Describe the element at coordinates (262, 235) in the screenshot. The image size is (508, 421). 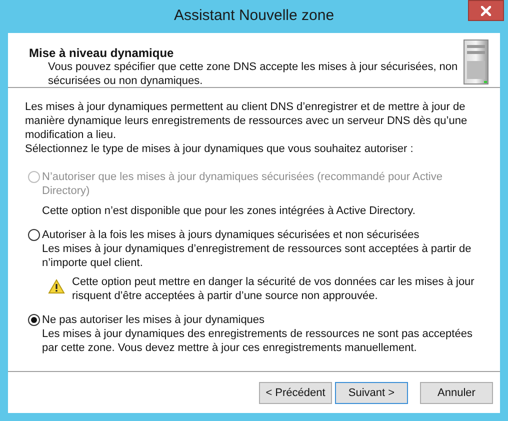
I see `option-label: Autoriser à la fois les mises à jours dynamiques sécurisées et non sécurisées` at that location.